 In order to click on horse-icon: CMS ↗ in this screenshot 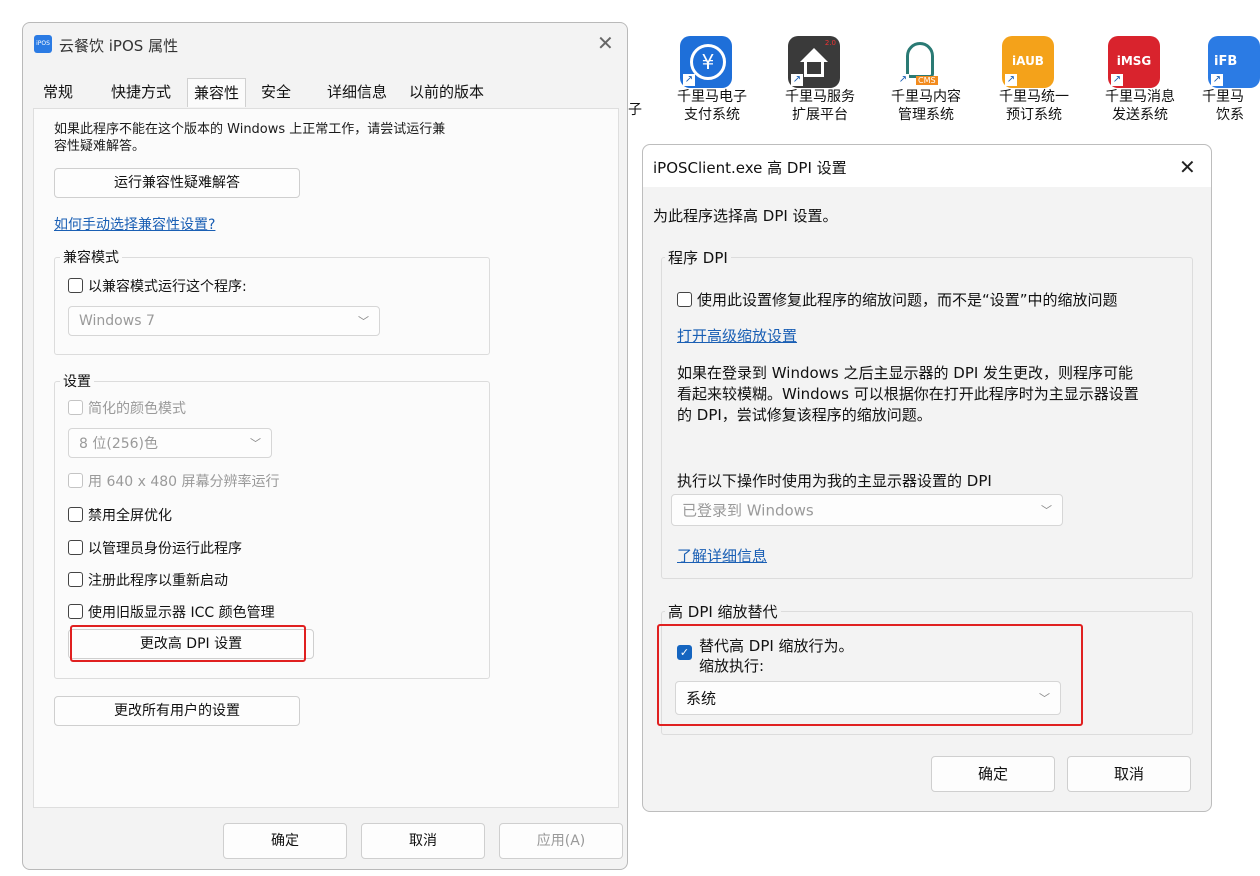, I will do `click(920, 62)`.